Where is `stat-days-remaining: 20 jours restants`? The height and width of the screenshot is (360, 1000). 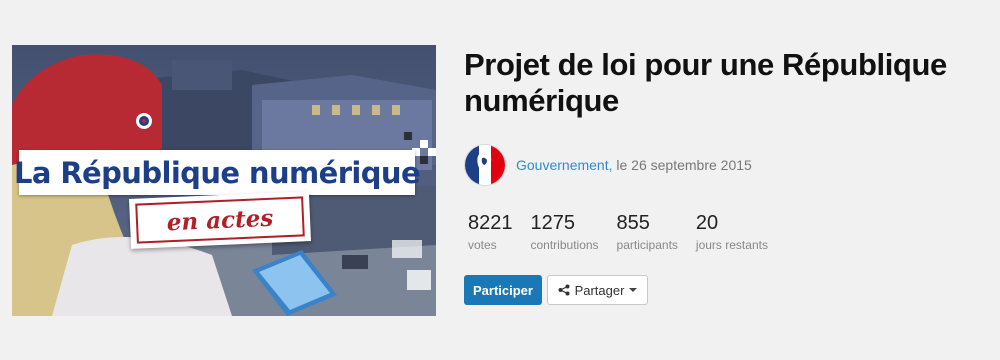 stat-days-remaining: 20 jours restants is located at coordinates (732, 232).